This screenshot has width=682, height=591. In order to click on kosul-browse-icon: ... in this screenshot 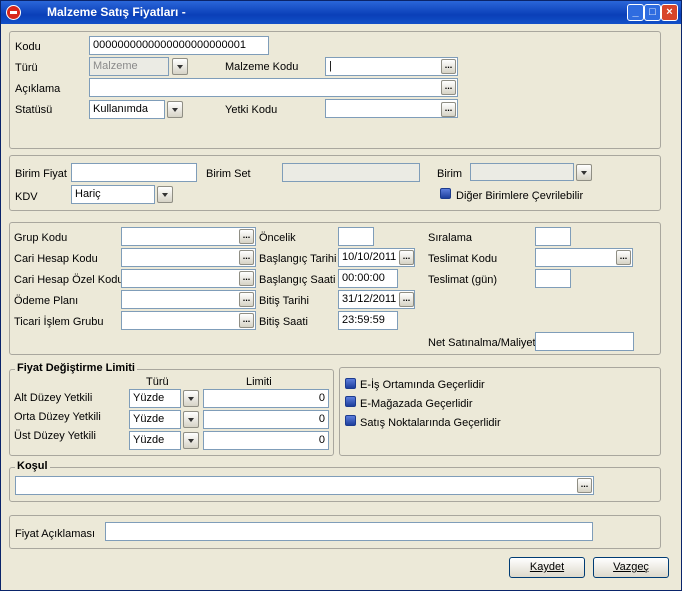, I will do `click(584, 485)`.